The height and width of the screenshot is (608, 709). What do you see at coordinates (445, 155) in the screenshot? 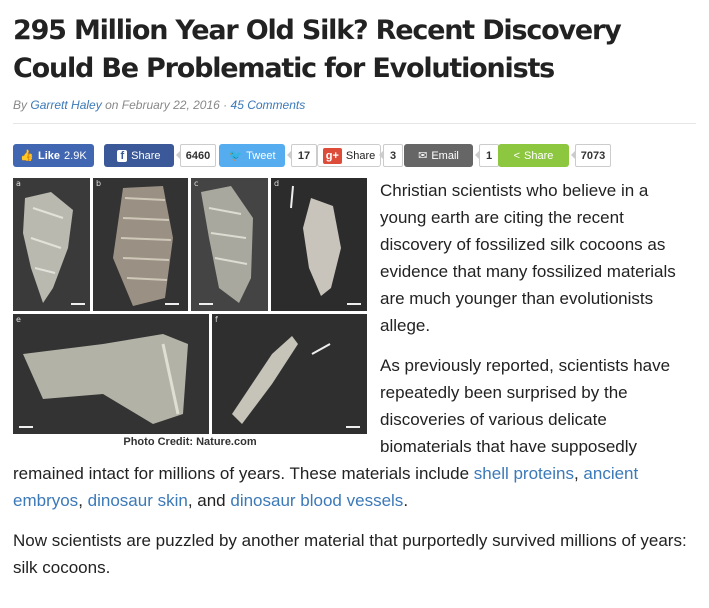
I see `email-label: Email` at bounding box center [445, 155].